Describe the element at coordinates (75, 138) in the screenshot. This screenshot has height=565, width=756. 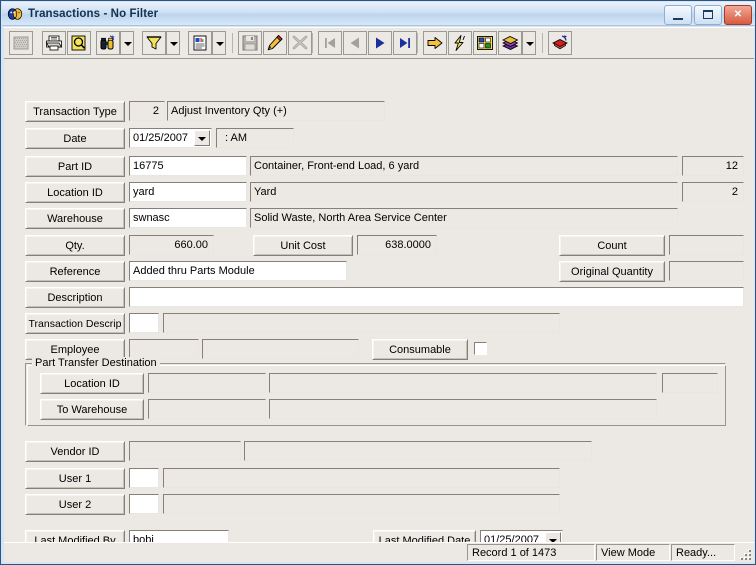
I see `date-label: Date` at that location.